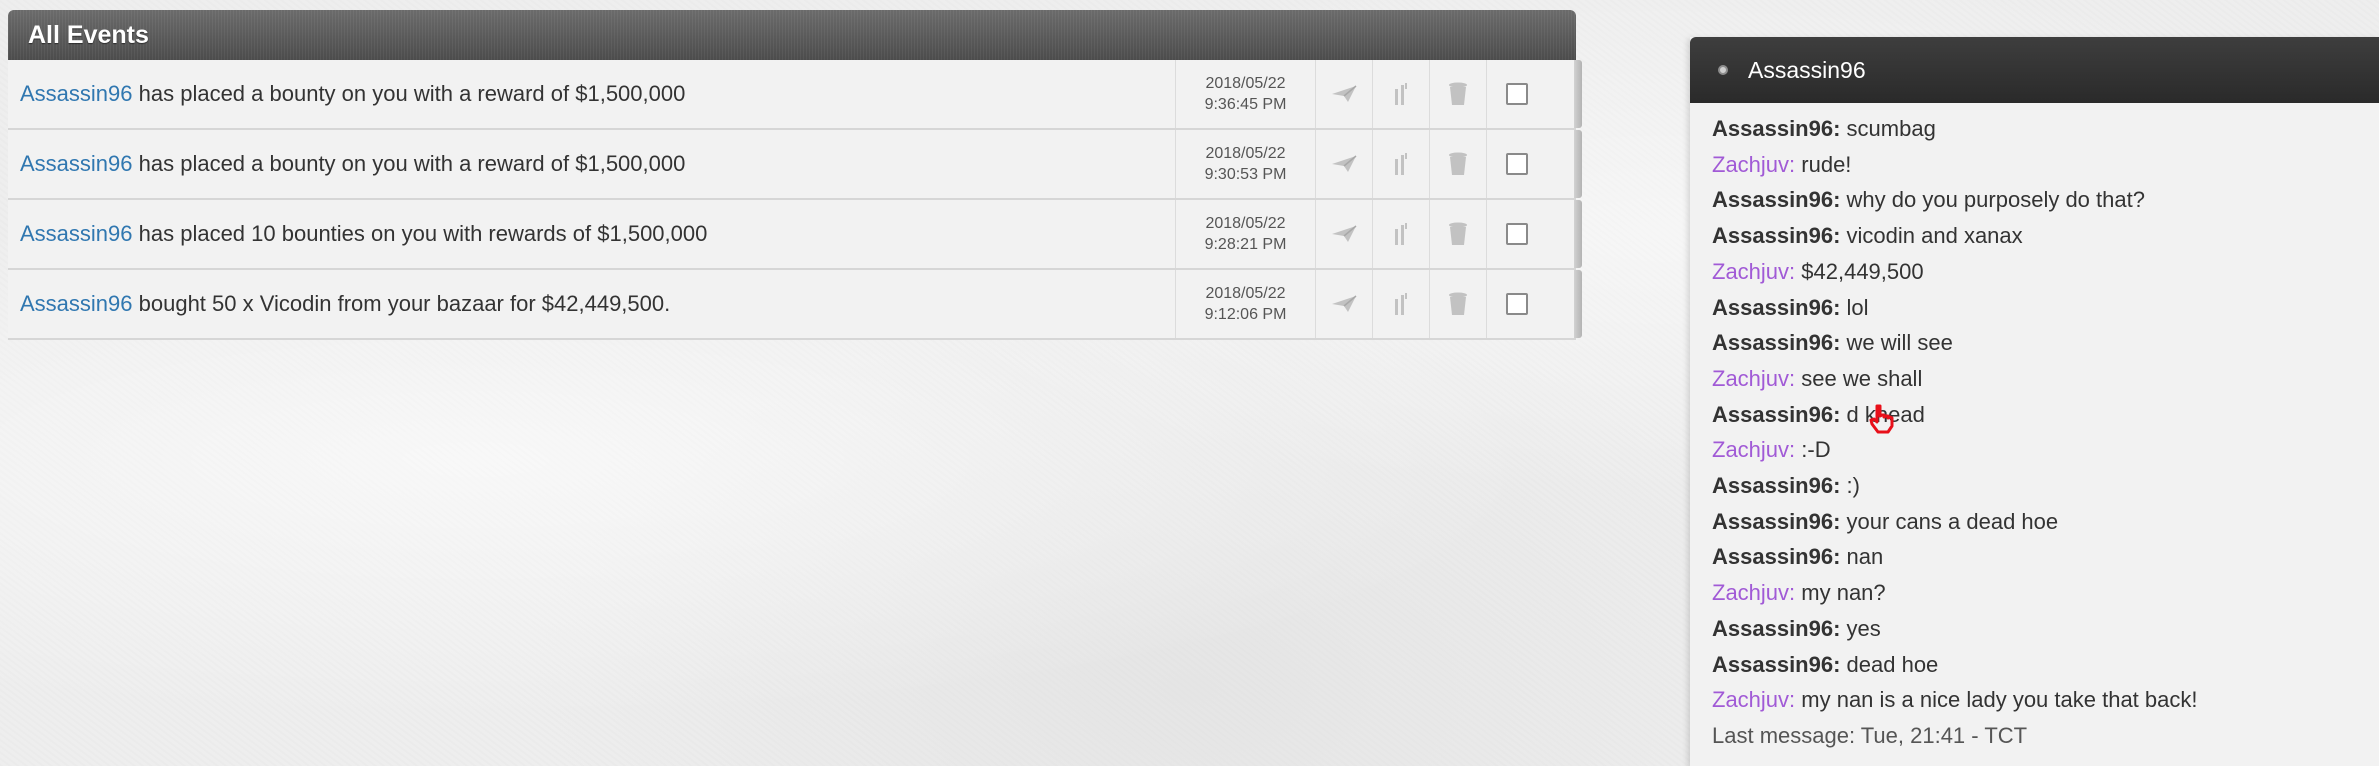  I want to click on events-title: All Events, so click(792, 35).